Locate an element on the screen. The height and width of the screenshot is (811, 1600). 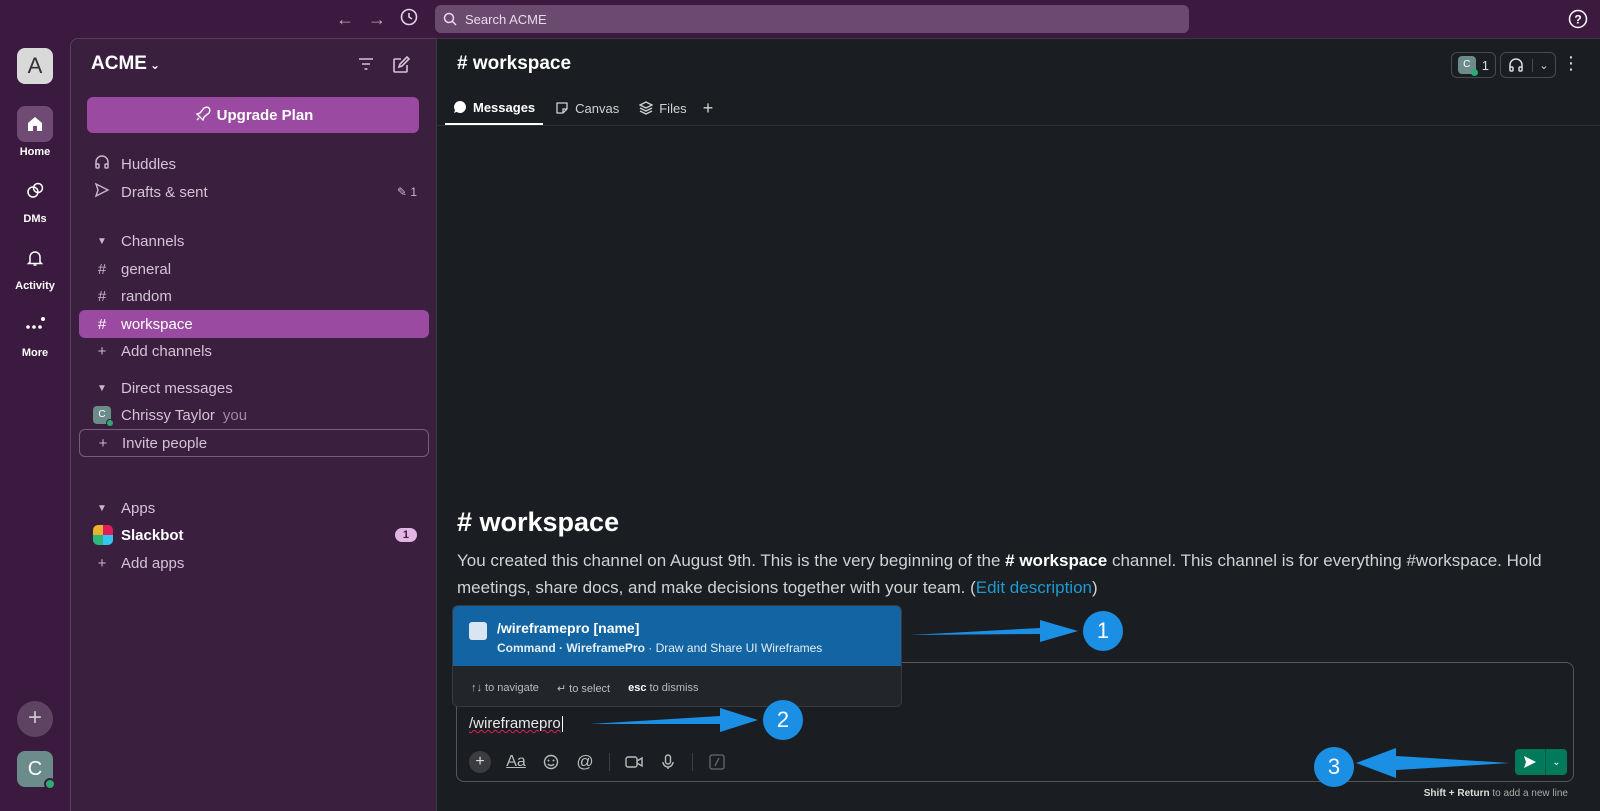
rail-dms: DMs is located at coordinates (35, 199).